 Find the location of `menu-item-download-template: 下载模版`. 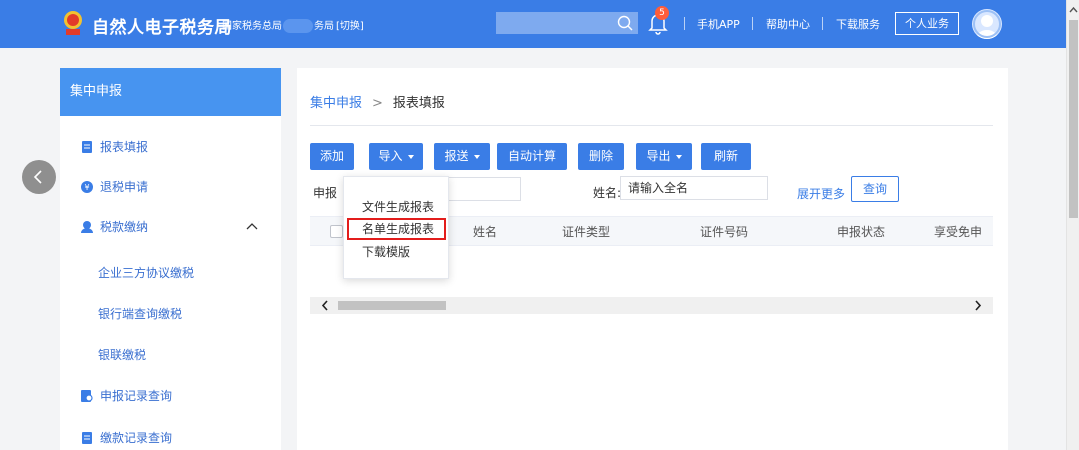

menu-item-download-template: 下载模版 is located at coordinates (396, 252).